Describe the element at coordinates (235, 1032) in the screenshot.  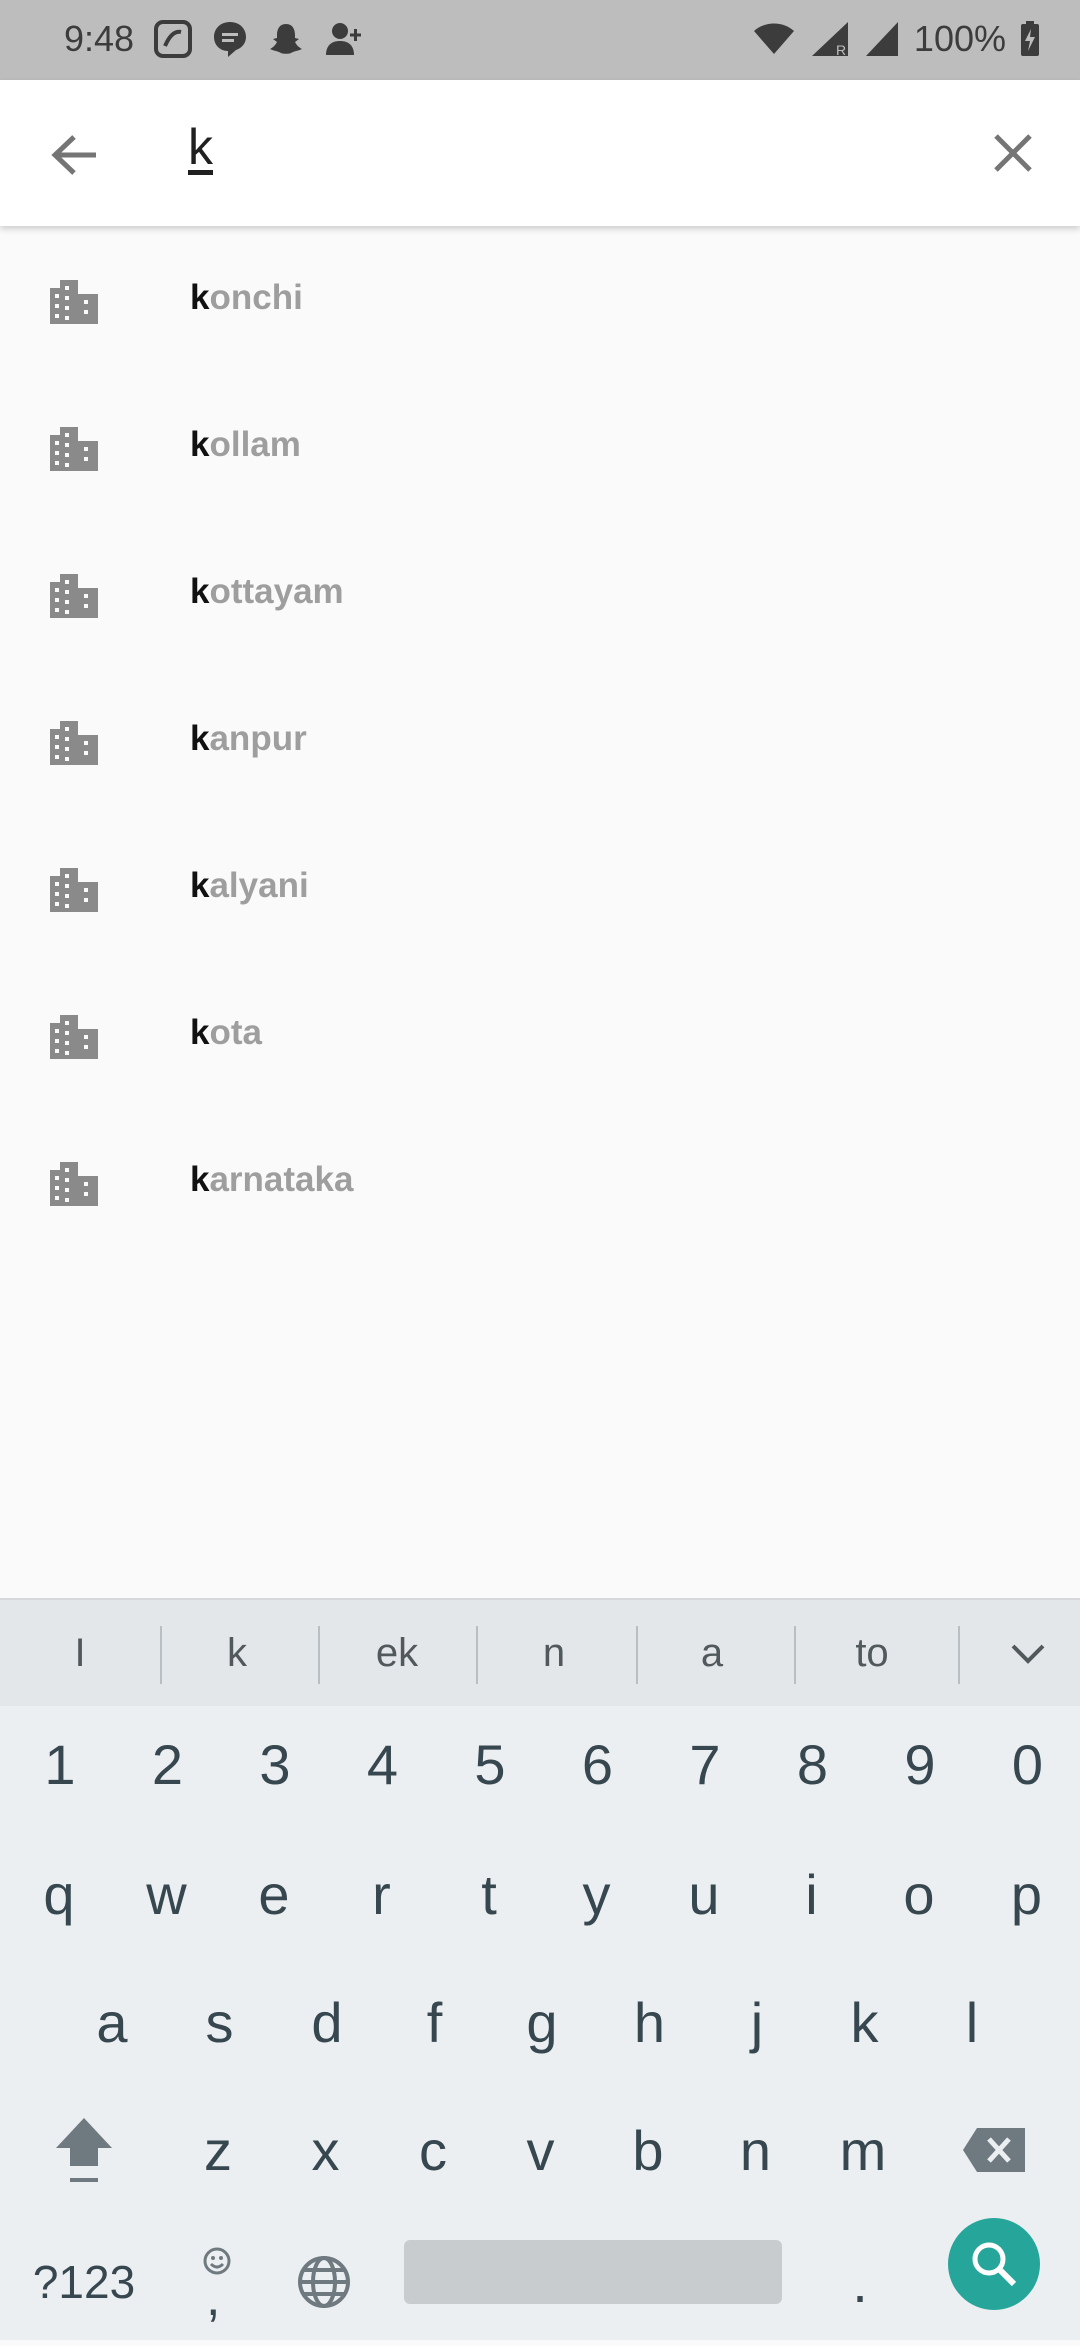
I see `remaining-text: ota` at that location.